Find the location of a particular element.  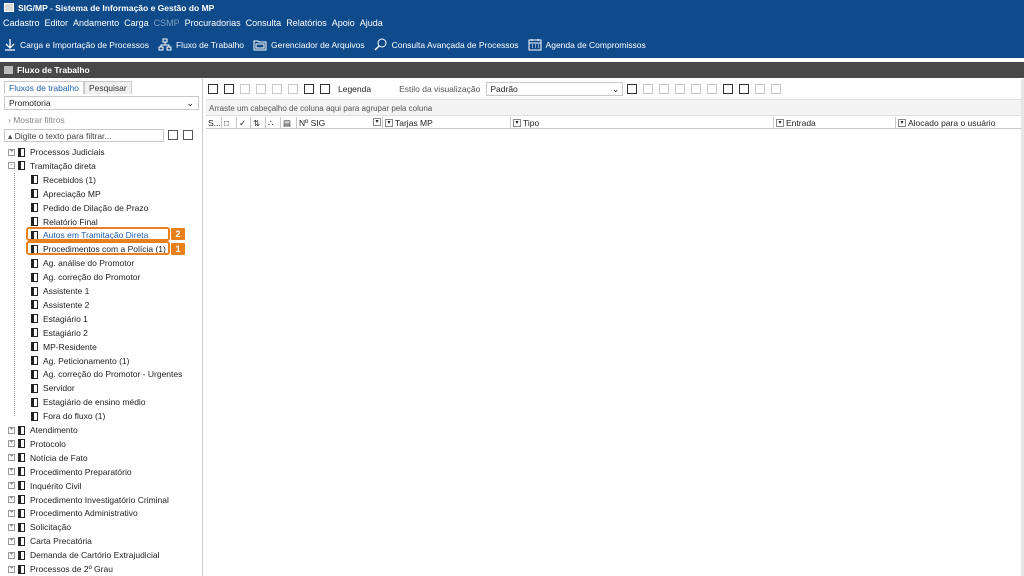

column-nr-sig: Nº SIG ▾ is located at coordinates (340, 123).